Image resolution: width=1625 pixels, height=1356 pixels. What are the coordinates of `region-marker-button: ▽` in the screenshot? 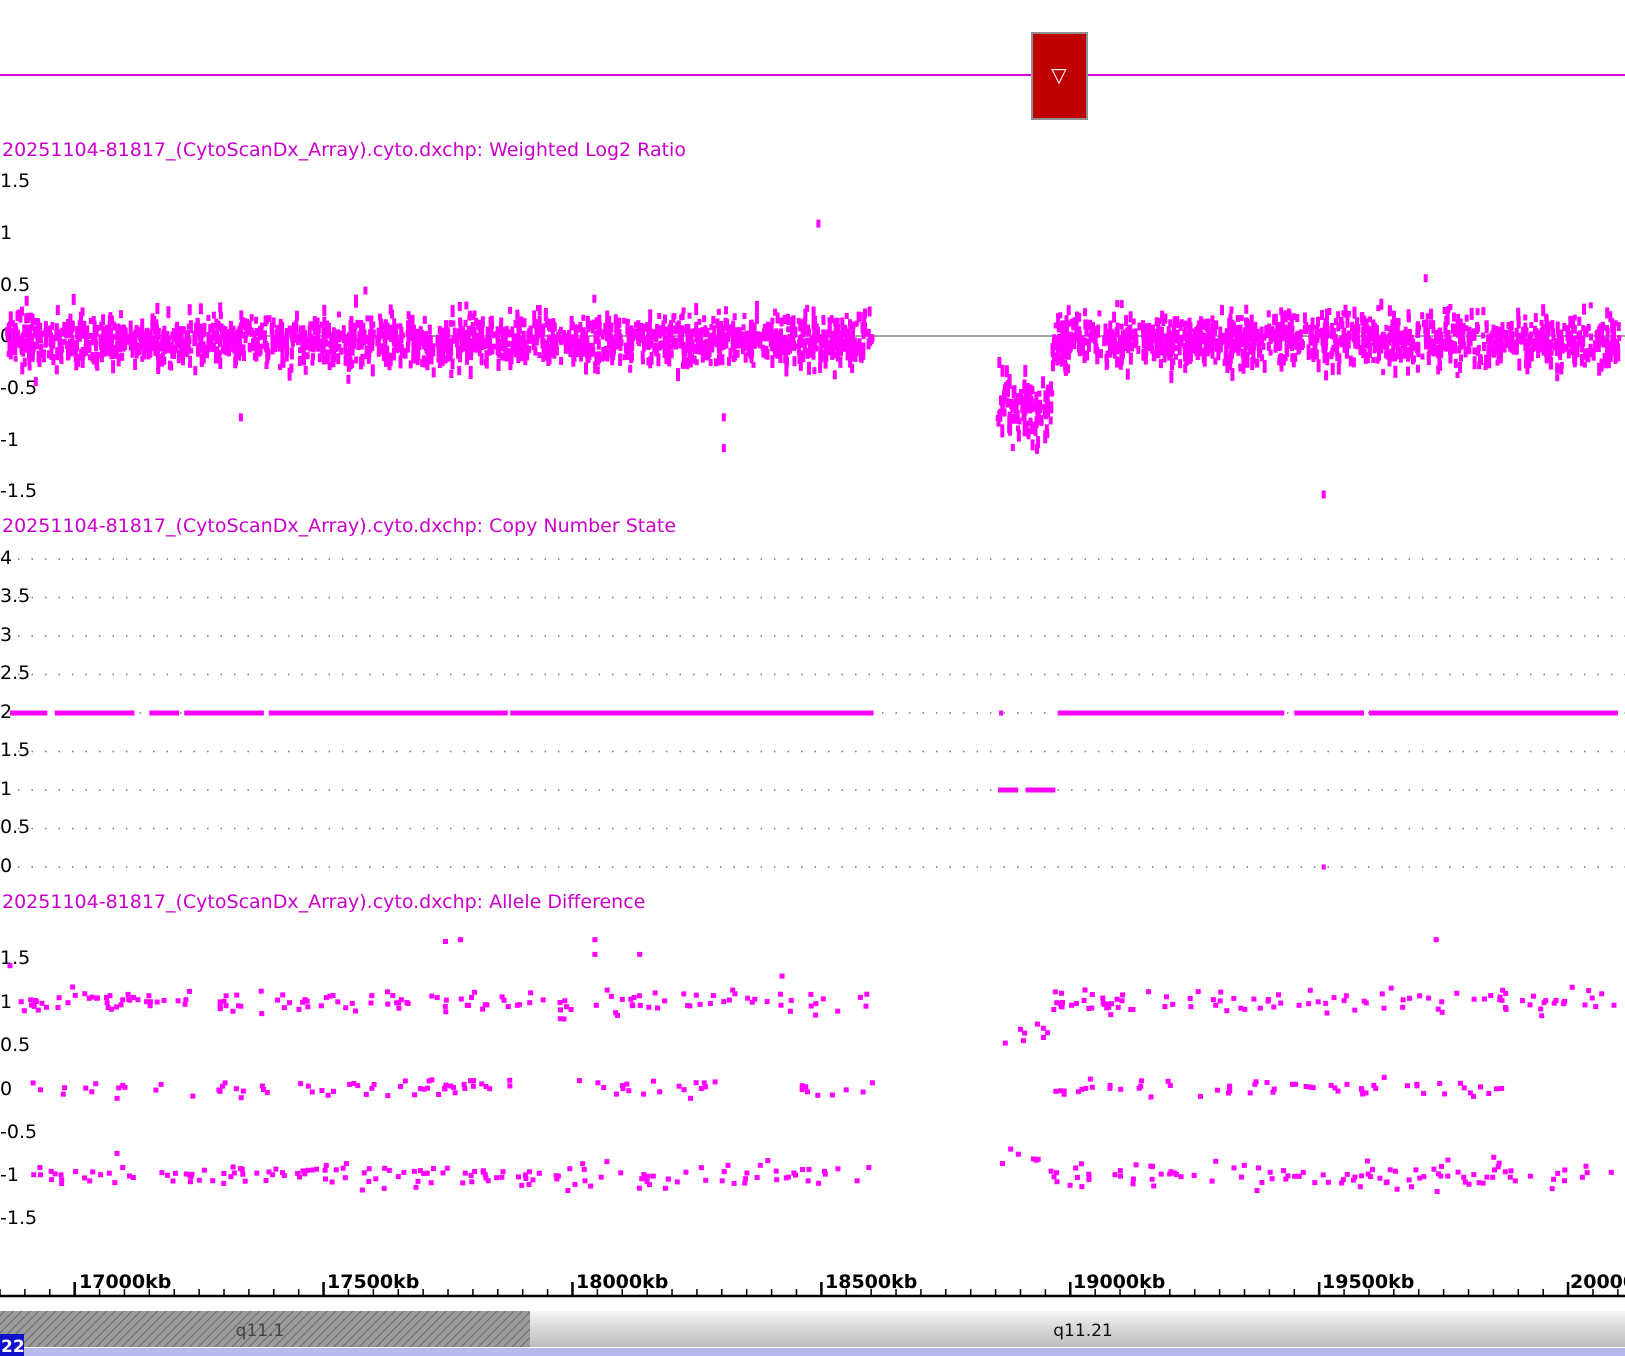 It's located at (1059, 76).